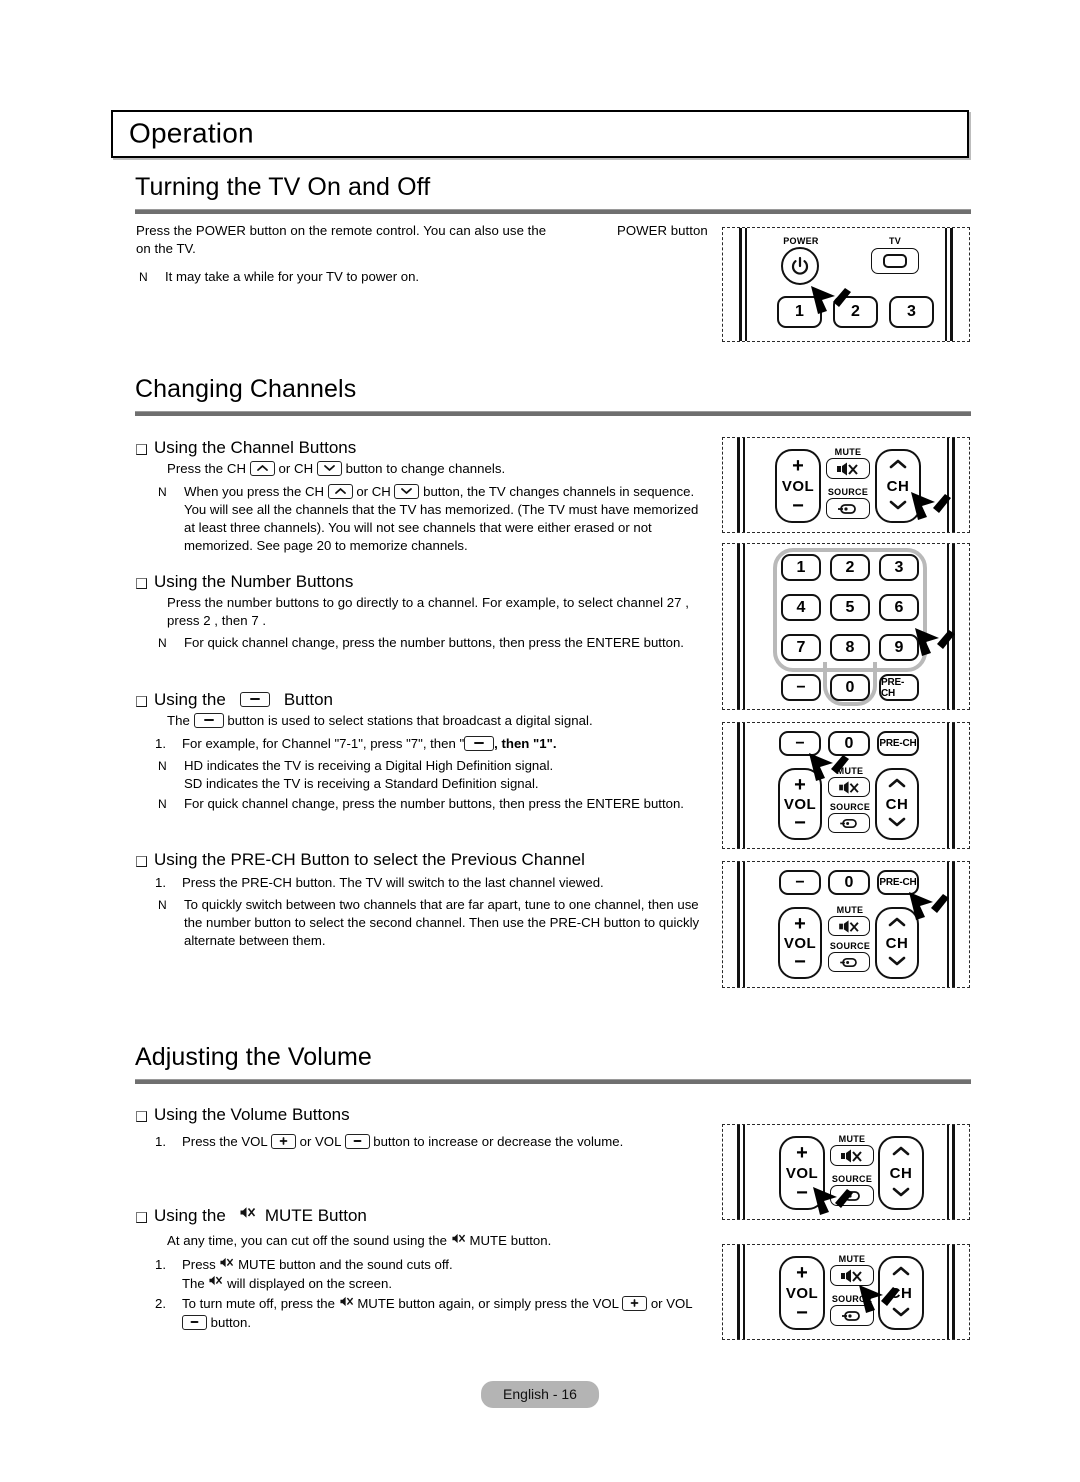  I want to click on step-b: MUTE button and the sound cuts off., so click(345, 1264).